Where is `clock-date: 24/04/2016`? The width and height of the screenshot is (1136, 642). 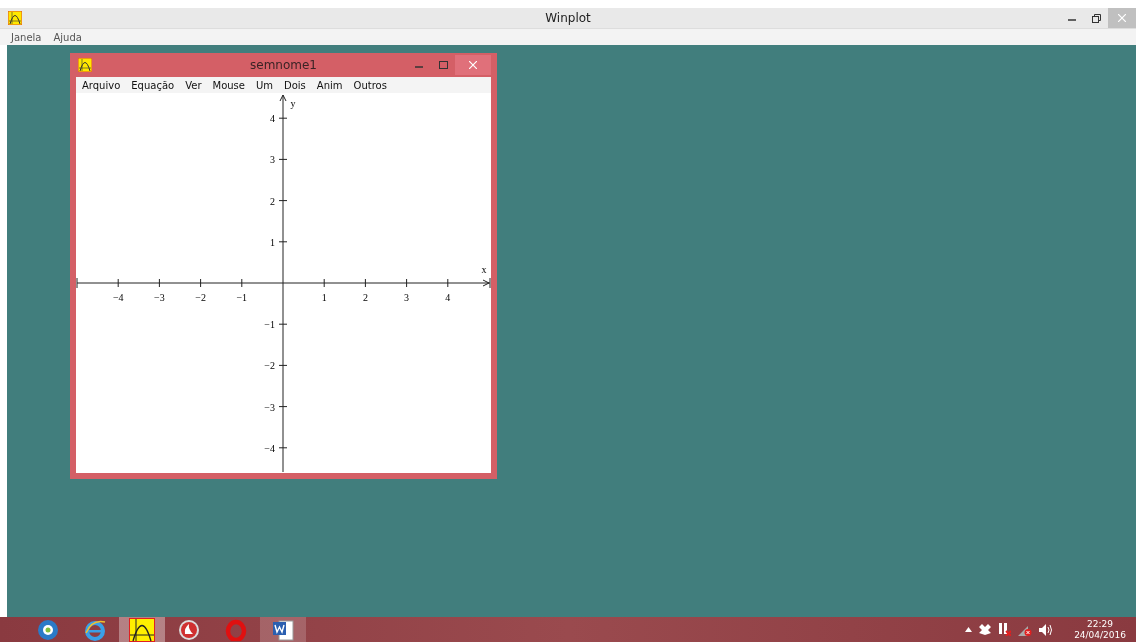
clock-date: 24/04/2016 is located at coordinates (1100, 635).